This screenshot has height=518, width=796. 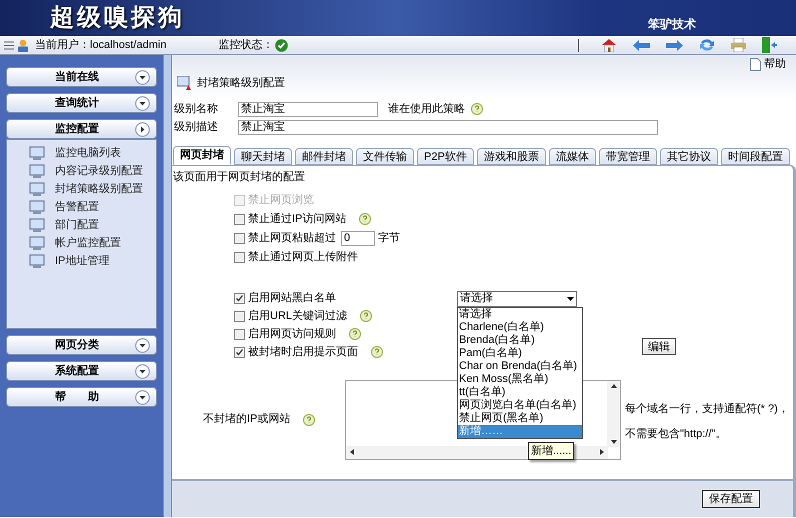 I want to click on tab: 时间段配置, so click(x=755, y=156).